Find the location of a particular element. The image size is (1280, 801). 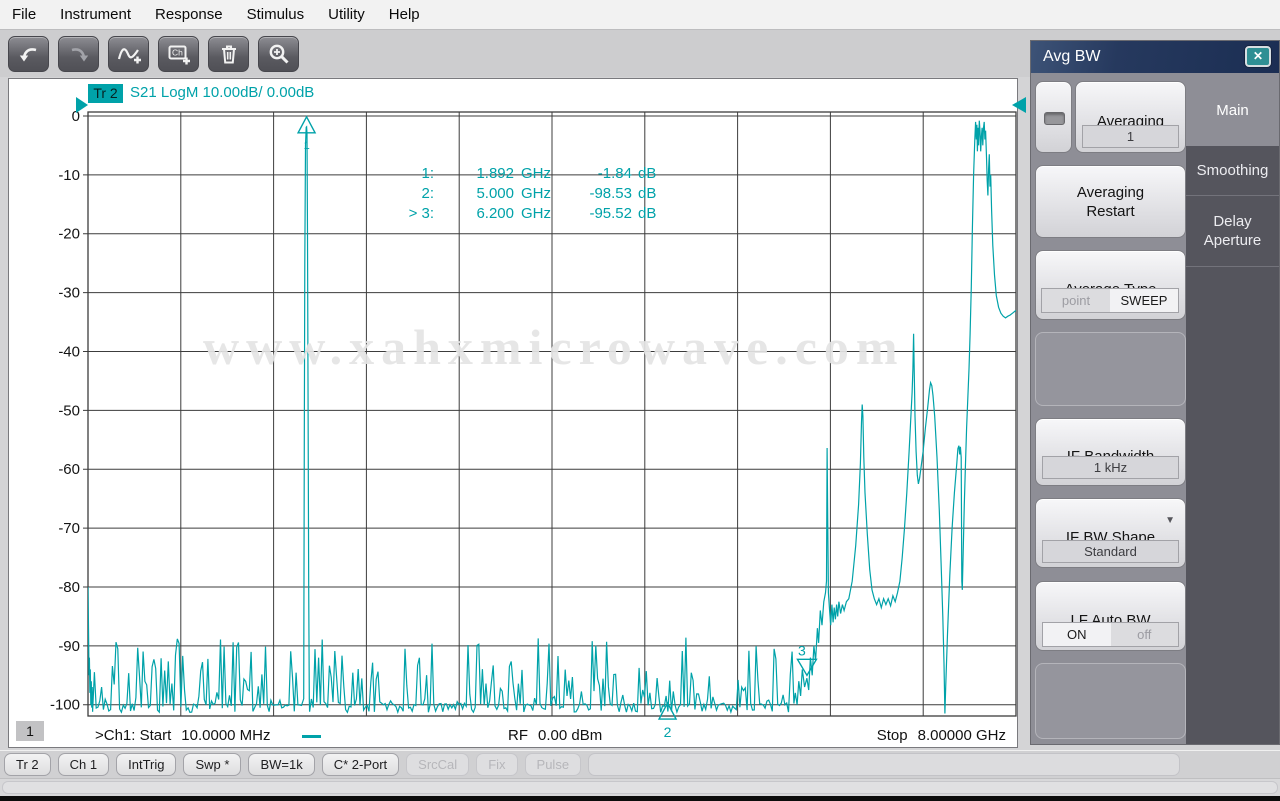

averaging-restart-button: Averaging Restart is located at coordinates (1110, 201).